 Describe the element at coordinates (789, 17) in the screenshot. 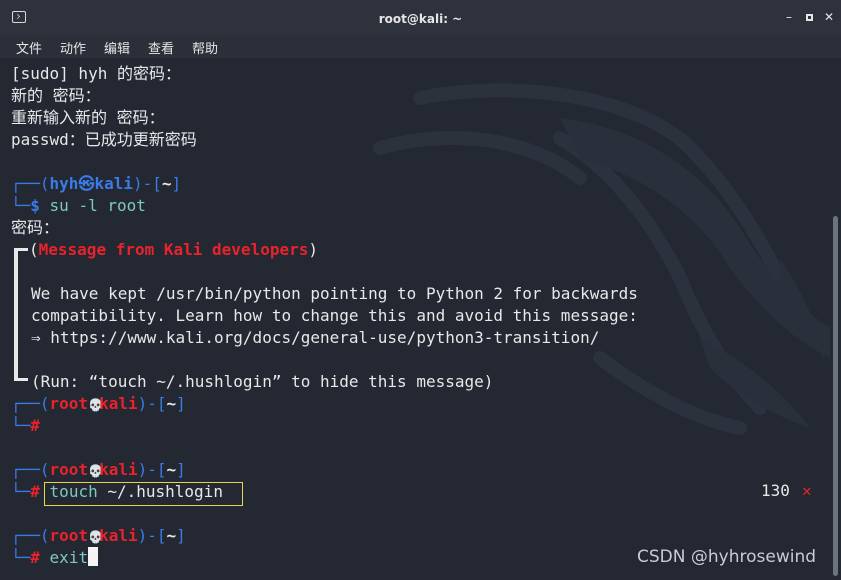

I see `minimize-button: –` at that location.